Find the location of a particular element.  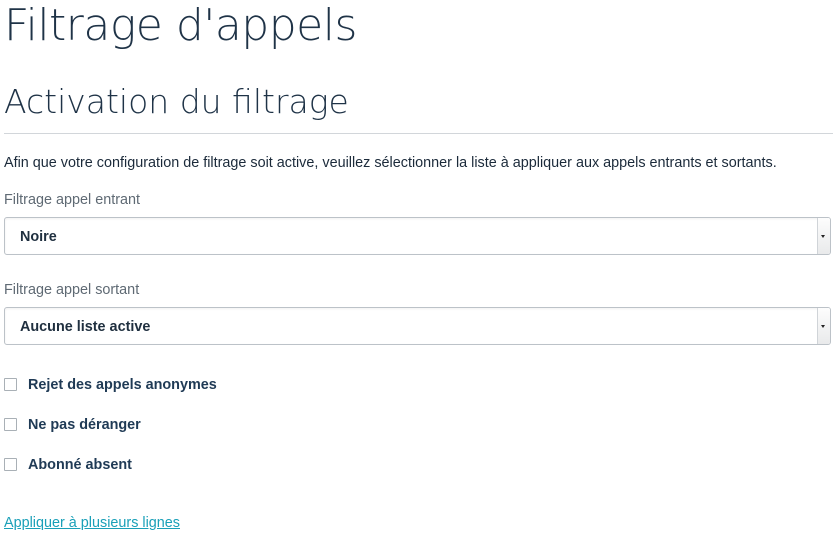

outgoing-filter-select: Aucune liste active is located at coordinates (417, 326).